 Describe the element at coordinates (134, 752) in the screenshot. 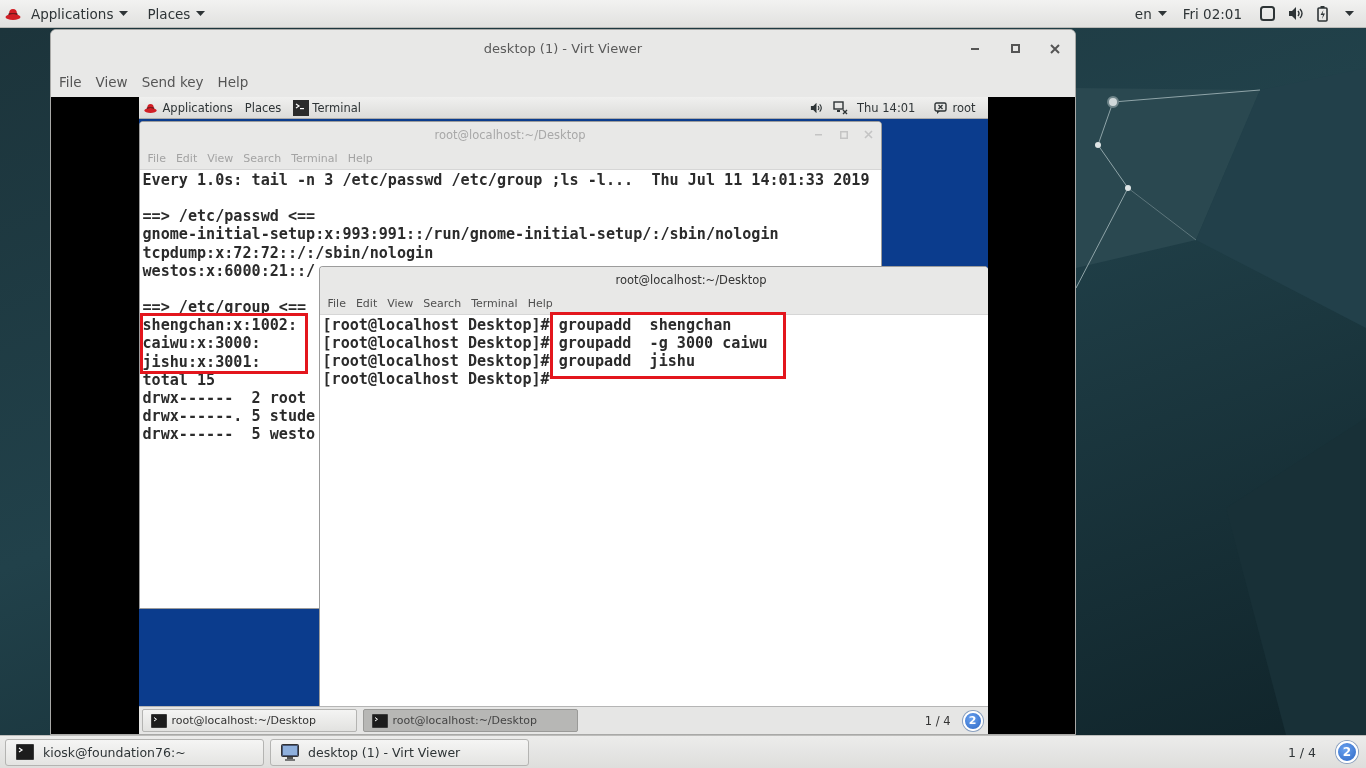

I see `taskbar-button: kiosk@foundation76:~` at that location.